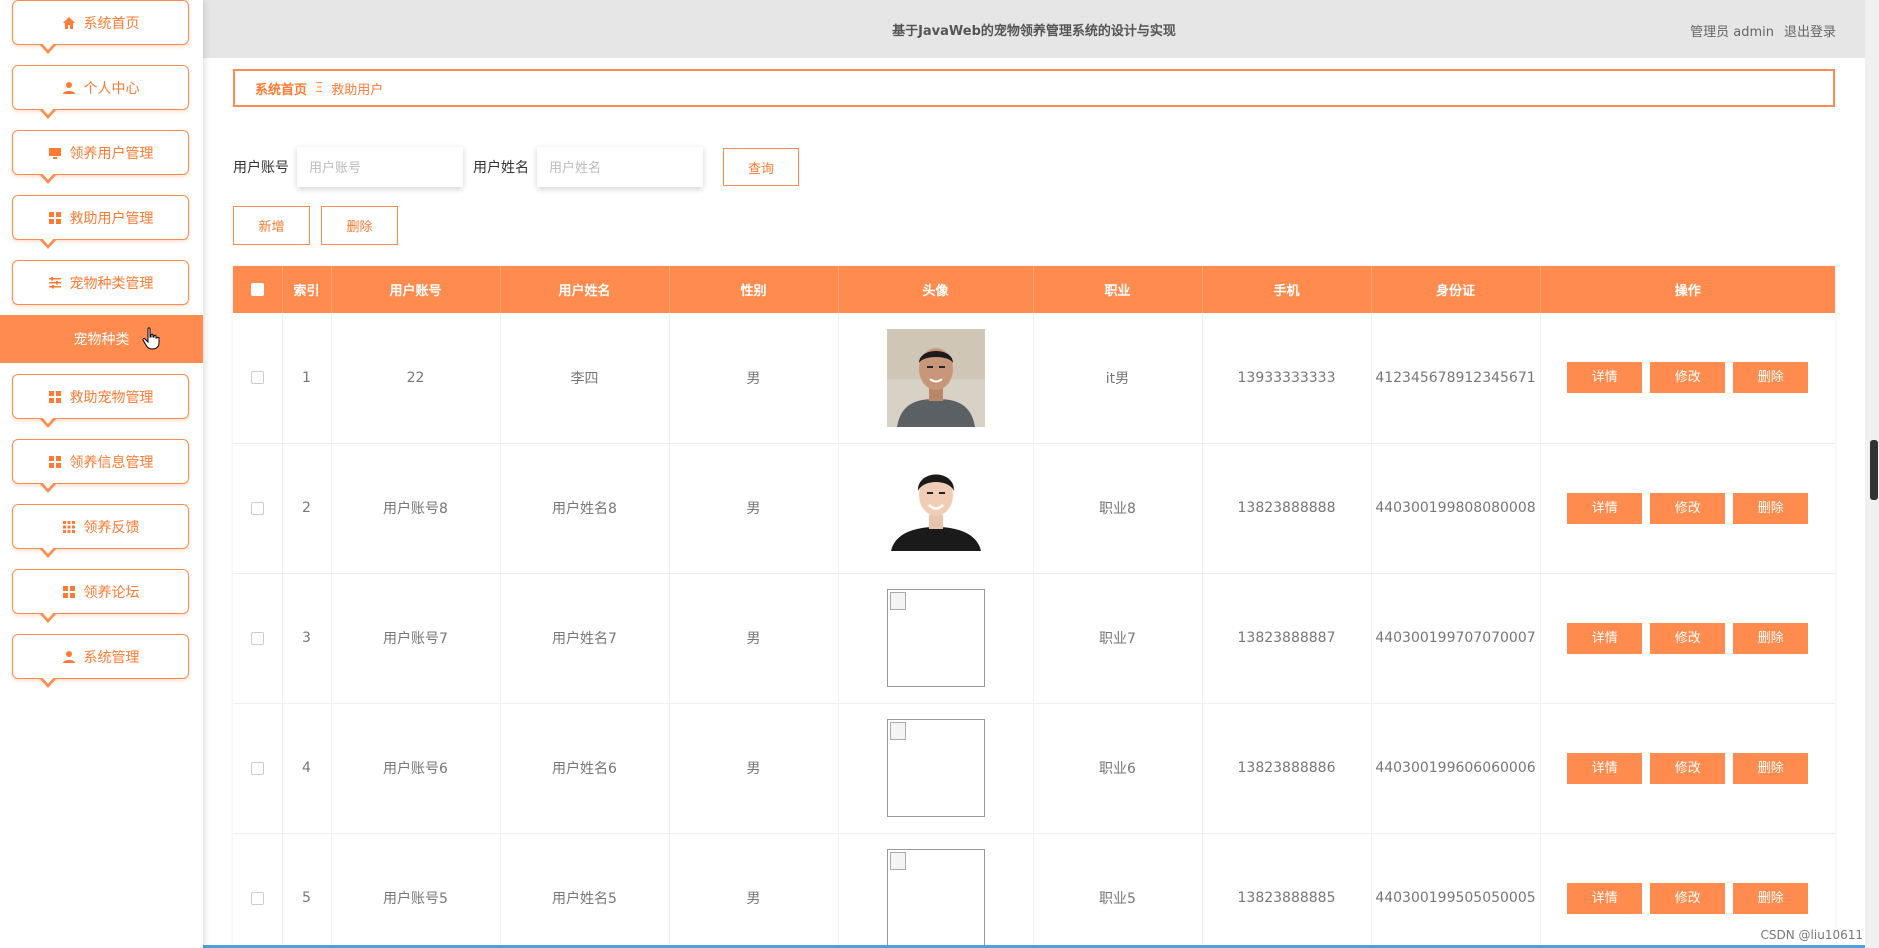 This screenshot has height=948, width=1879. I want to click on name-search-input, so click(620, 167).